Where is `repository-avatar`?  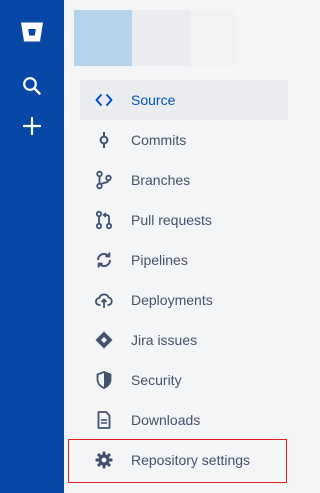
repository-avatar is located at coordinates (155, 38).